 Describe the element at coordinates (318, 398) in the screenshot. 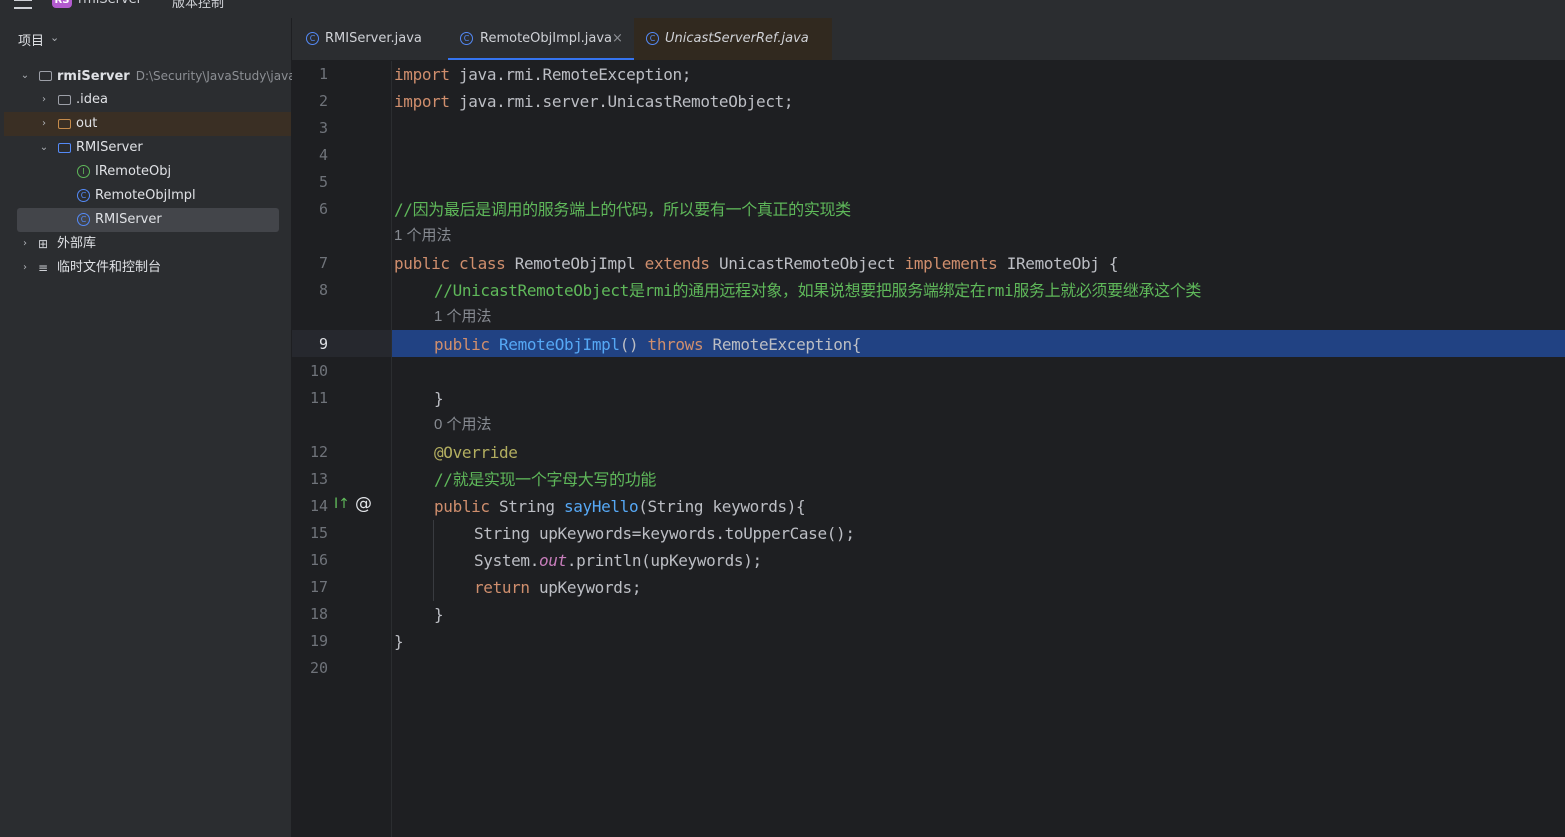

I see `line-number: 11` at that location.